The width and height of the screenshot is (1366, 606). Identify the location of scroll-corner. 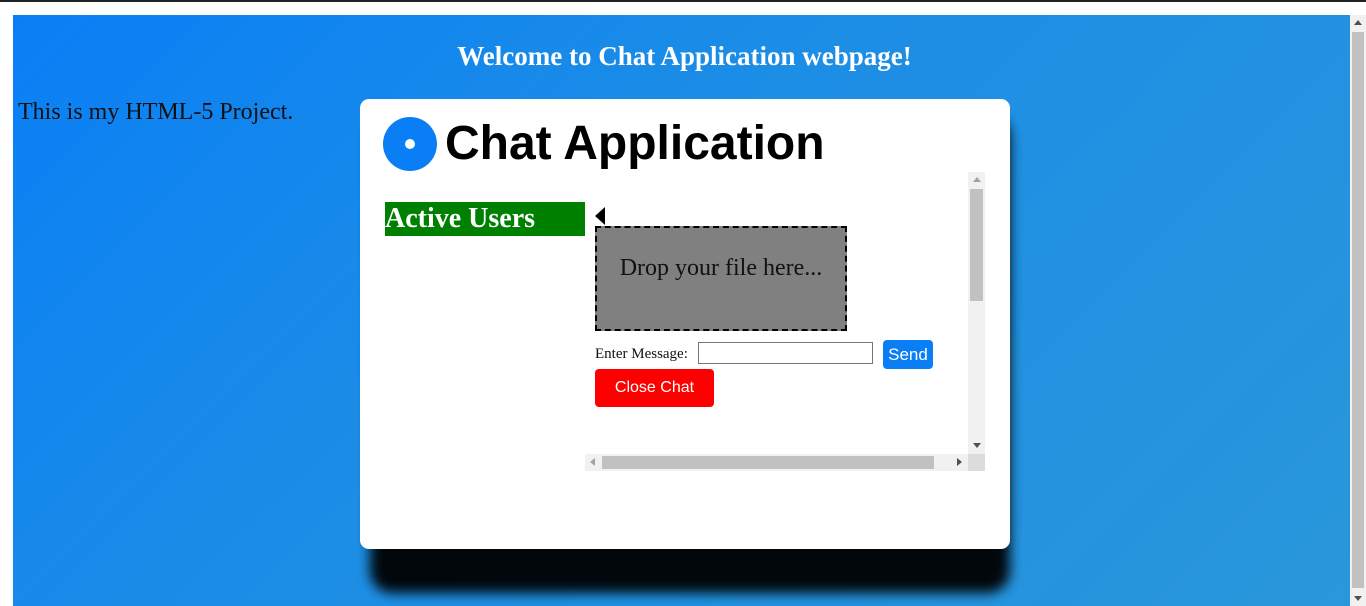
(976, 462).